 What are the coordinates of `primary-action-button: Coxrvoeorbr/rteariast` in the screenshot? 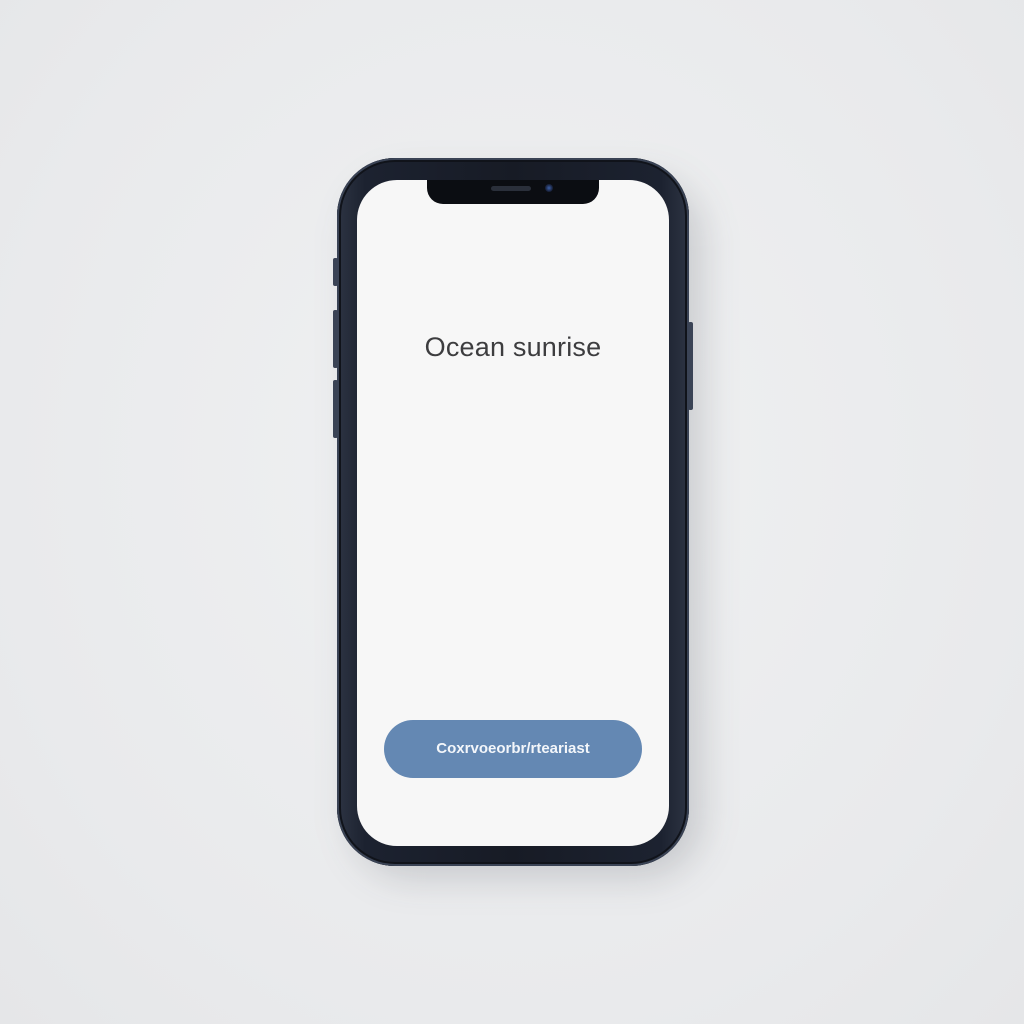 It's located at (513, 749).